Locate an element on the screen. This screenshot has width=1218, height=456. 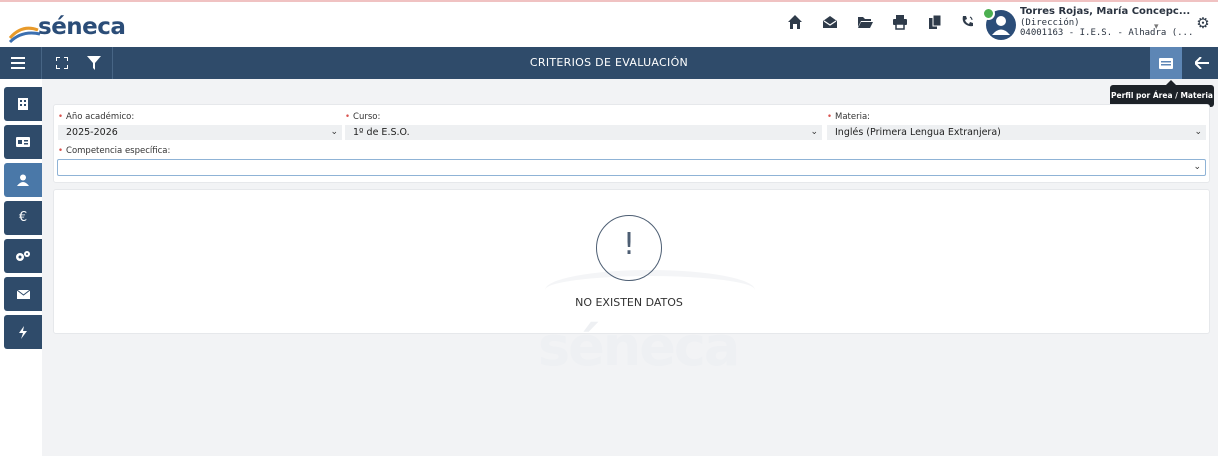
seneca-logo: séneca is located at coordinates (68, 26).